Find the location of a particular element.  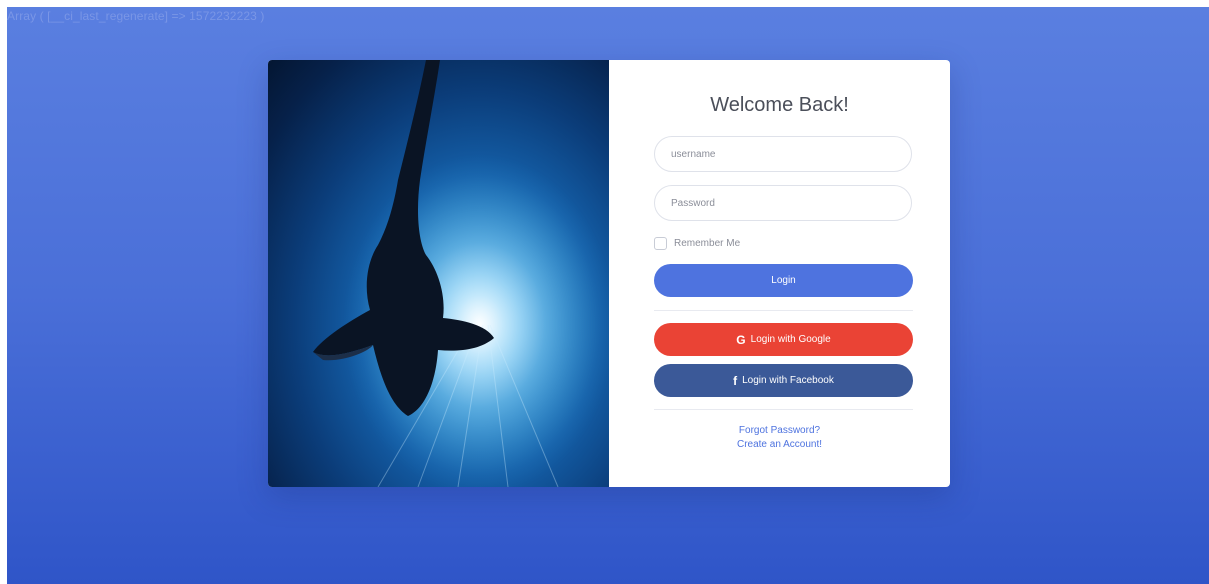

remember-me-checkbox is located at coordinates (660, 243).